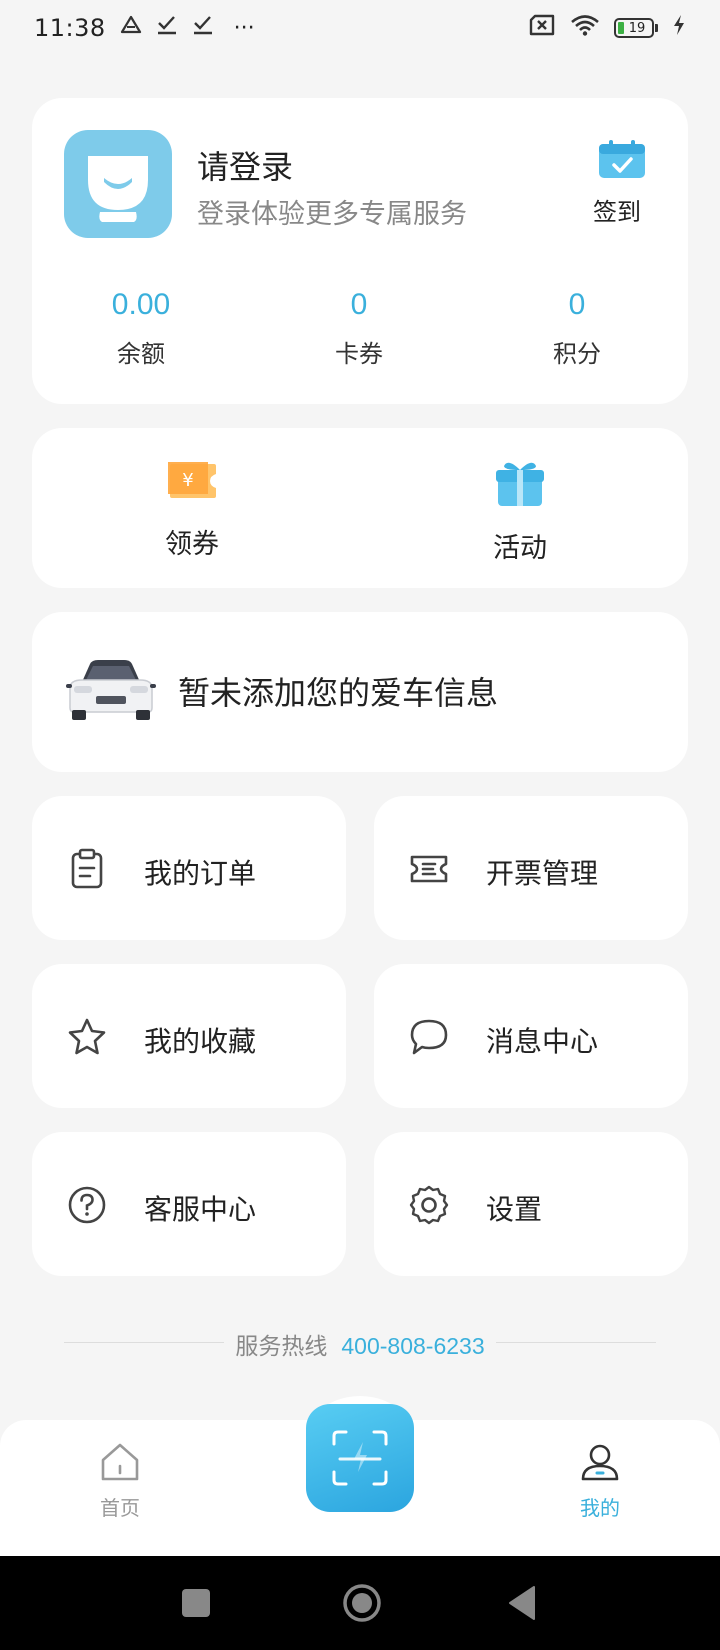  I want to click on hotline-label: 服务热线, so click(281, 1347).